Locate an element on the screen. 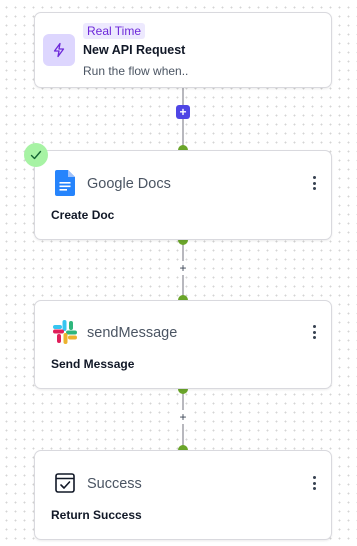 The width and height of the screenshot is (357, 546). checkmark-icon is located at coordinates (36, 155).